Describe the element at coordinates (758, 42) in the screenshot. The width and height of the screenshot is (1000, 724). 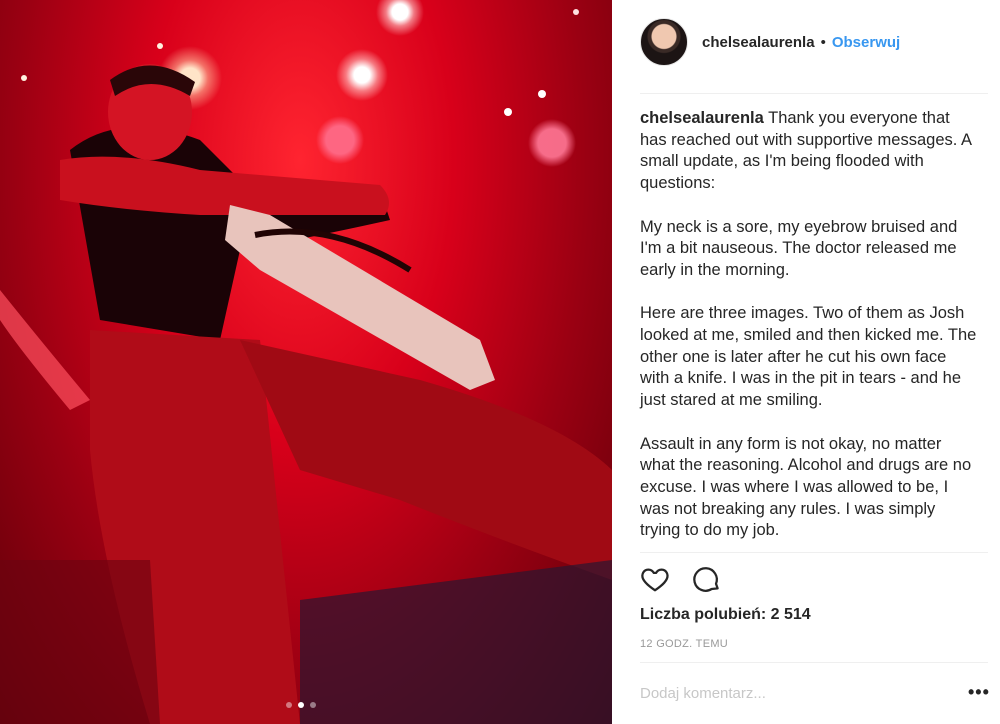
I see `header-username: chelsealaurenla` at that location.